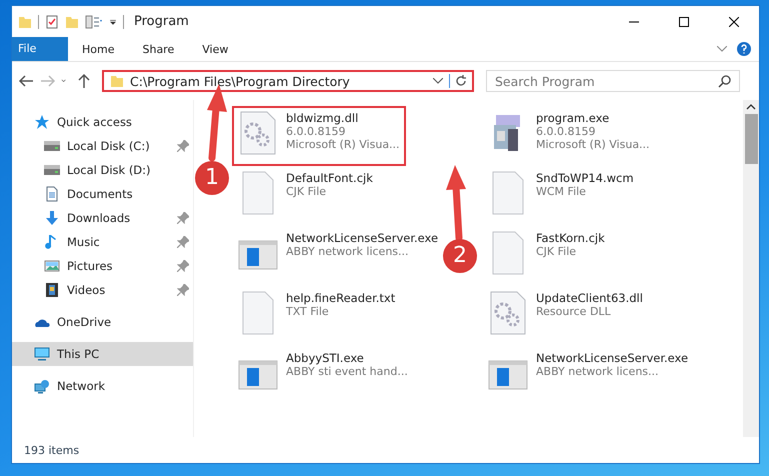  What do you see at coordinates (325, 358) in the screenshot?
I see `file-name: AbbyySTI.exe` at bounding box center [325, 358].